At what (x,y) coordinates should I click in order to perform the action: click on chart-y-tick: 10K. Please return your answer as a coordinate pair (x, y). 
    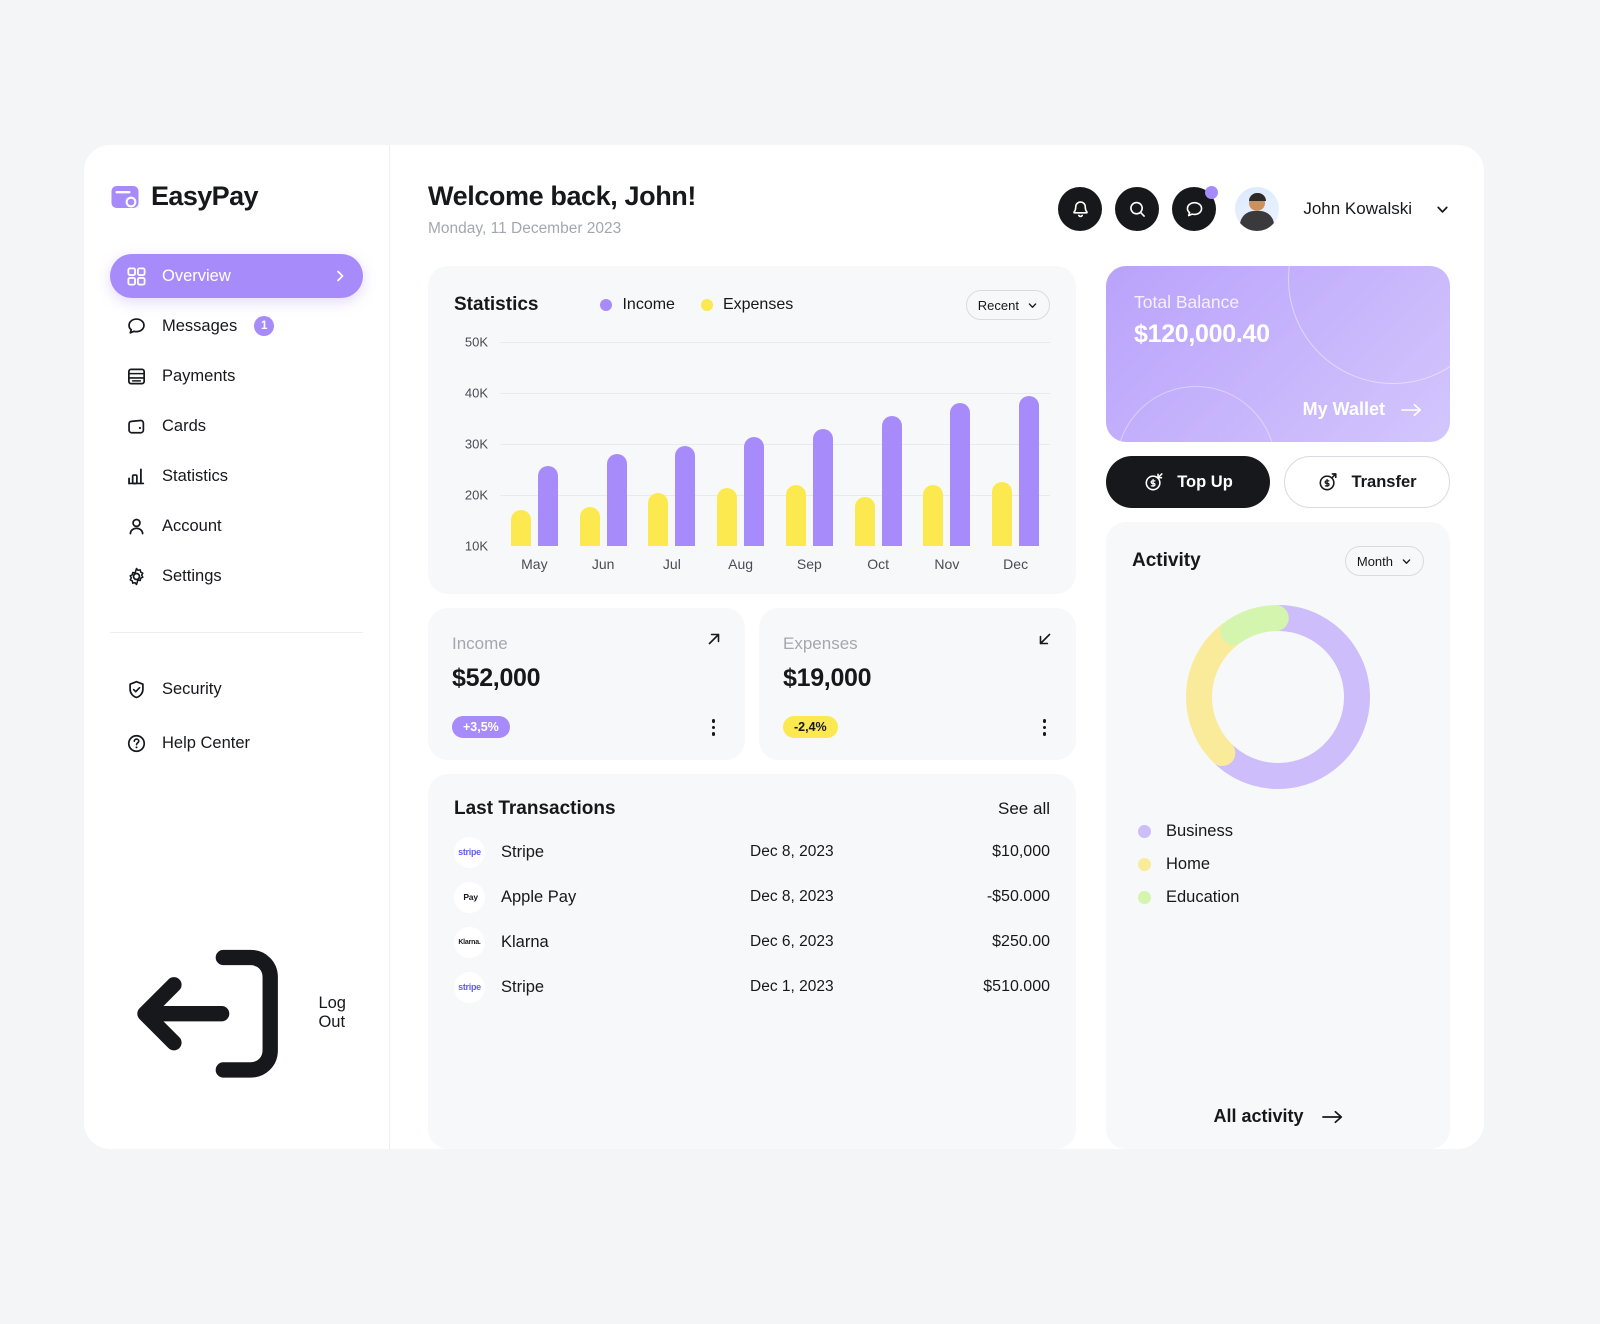
    Looking at the image, I should click on (476, 546).